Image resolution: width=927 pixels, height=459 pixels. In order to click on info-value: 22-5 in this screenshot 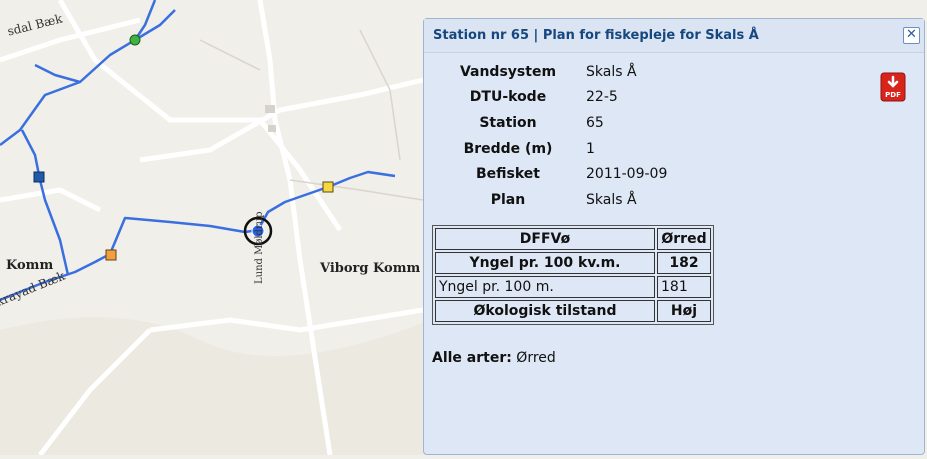, I will do `click(602, 97)`.